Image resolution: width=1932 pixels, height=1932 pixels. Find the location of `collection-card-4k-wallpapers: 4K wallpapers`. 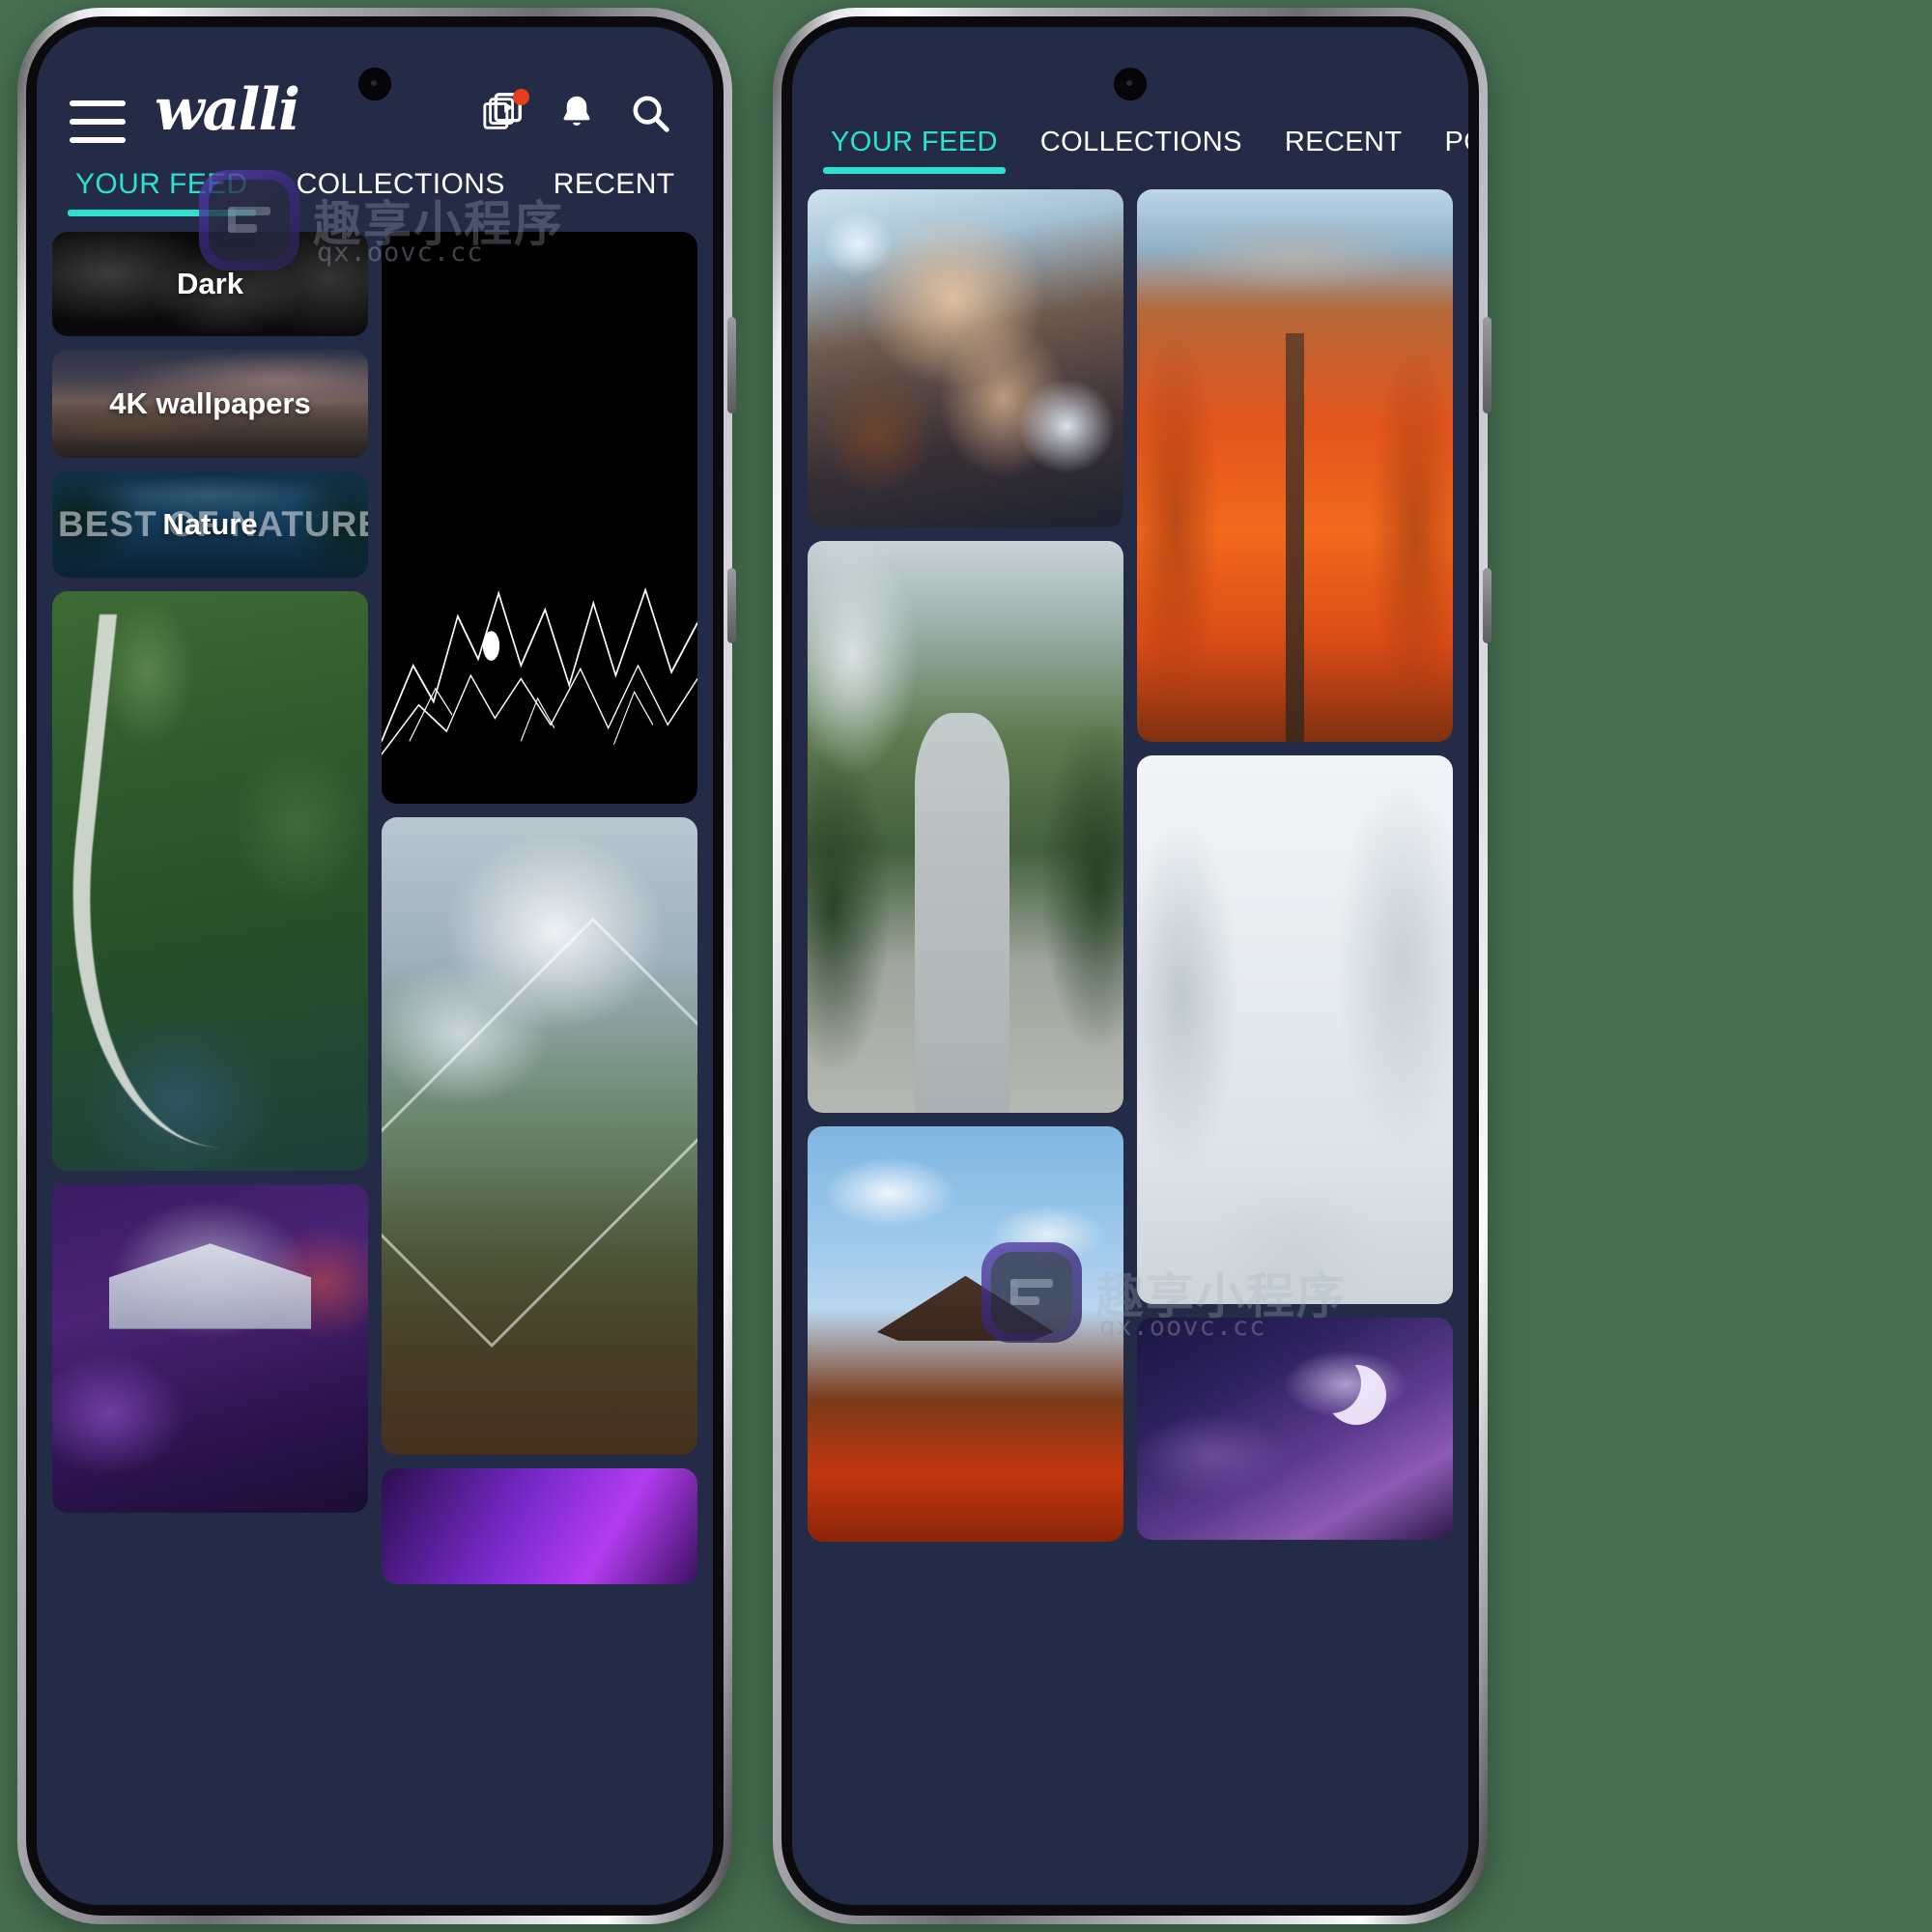

collection-card-4k-wallpapers: 4K wallpapers is located at coordinates (210, 404).